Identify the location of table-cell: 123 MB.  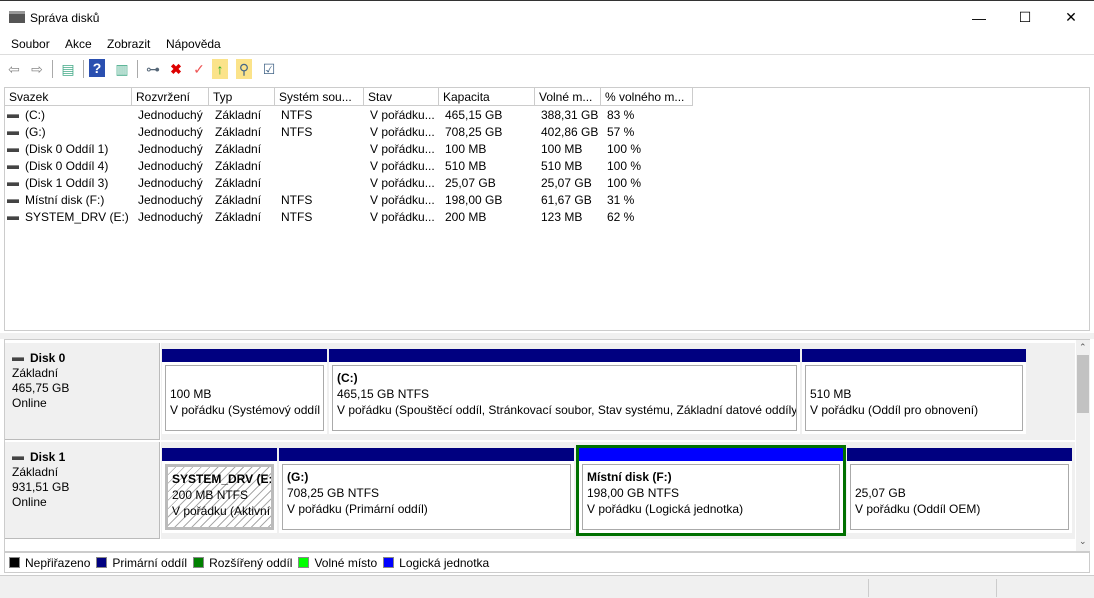
(561, 217).